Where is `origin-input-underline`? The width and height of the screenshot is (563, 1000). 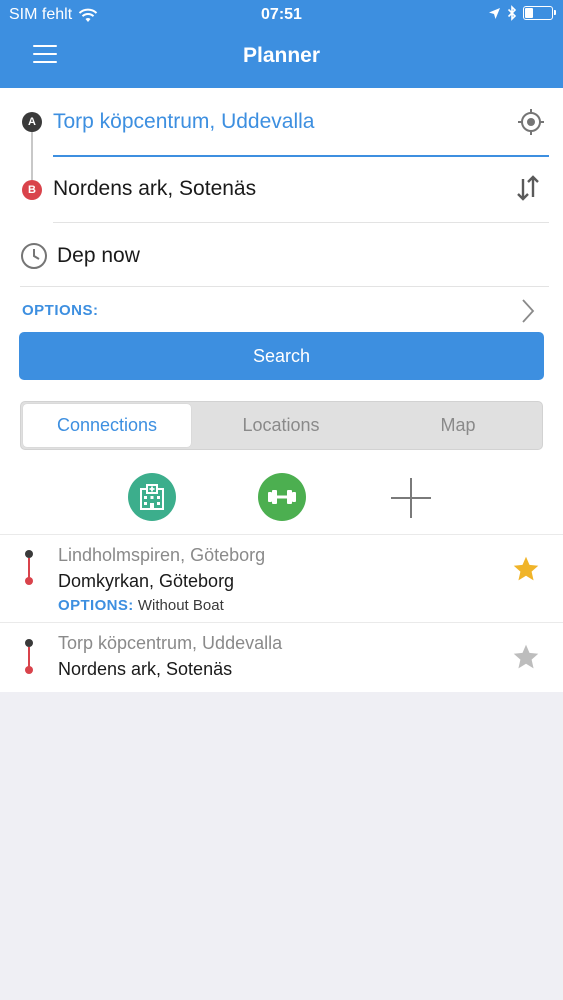
origin-input-underline is located at coordinates (301, 156).